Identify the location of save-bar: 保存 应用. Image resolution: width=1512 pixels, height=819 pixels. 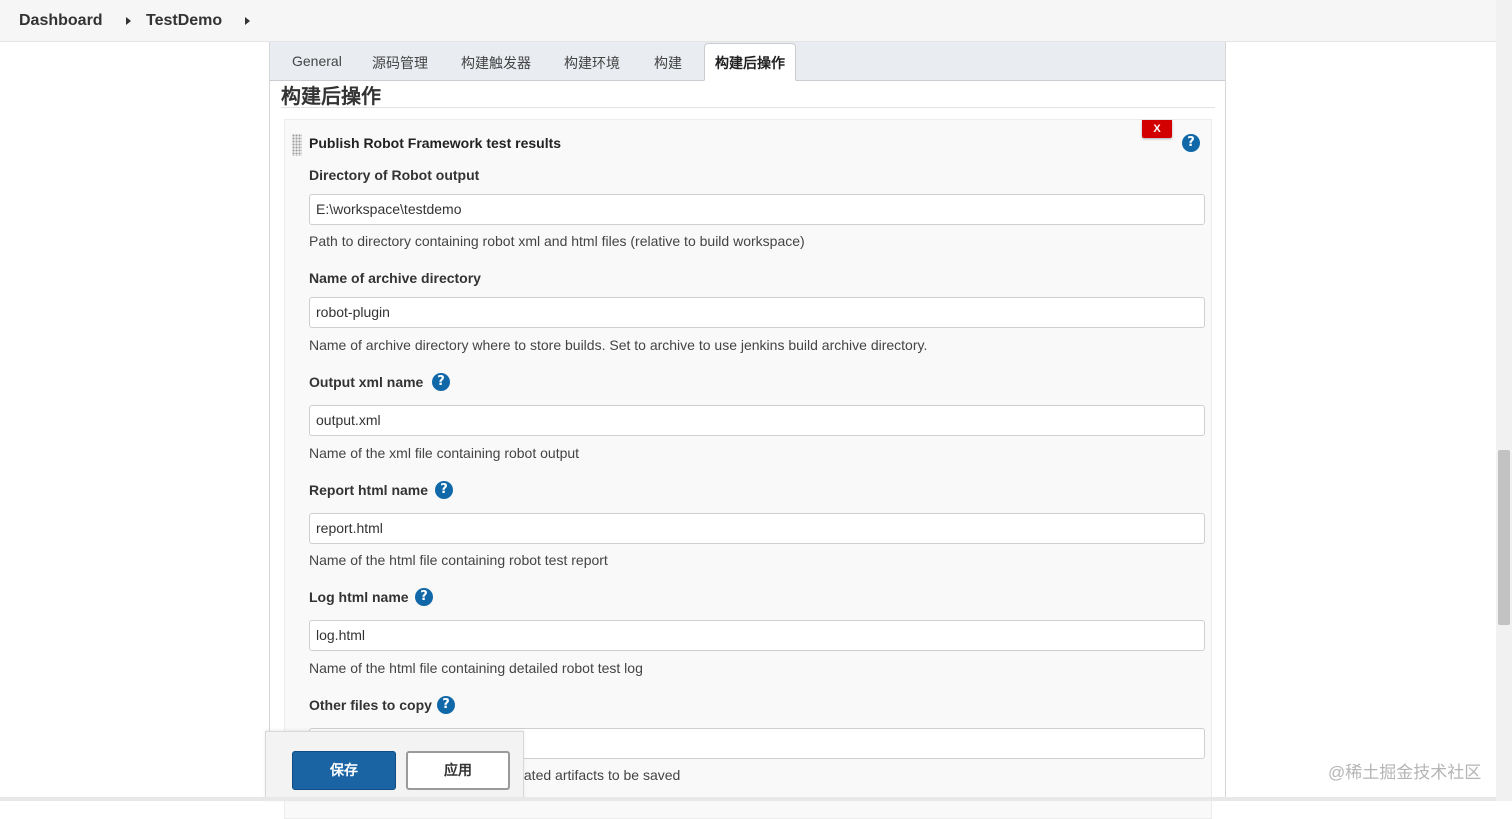
(394, 766).